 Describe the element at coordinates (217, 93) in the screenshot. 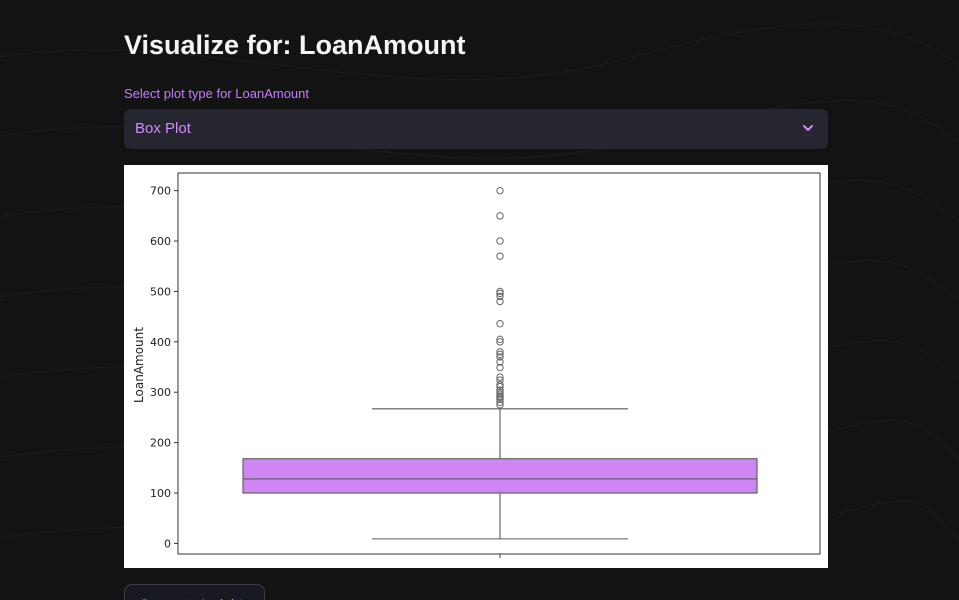

I see `select-label: Select plot type for LoanAmount` at that location.